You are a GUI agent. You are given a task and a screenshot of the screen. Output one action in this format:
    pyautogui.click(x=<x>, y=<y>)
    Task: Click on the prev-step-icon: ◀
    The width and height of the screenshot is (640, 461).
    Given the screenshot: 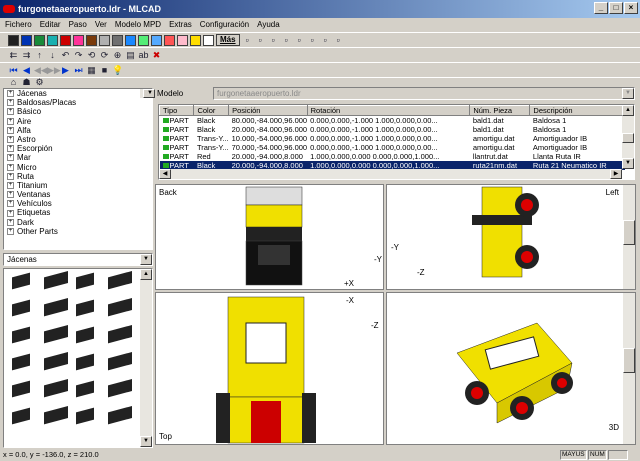 What is the action you would take?
    pyautogui.click(x=26, y=70)
    